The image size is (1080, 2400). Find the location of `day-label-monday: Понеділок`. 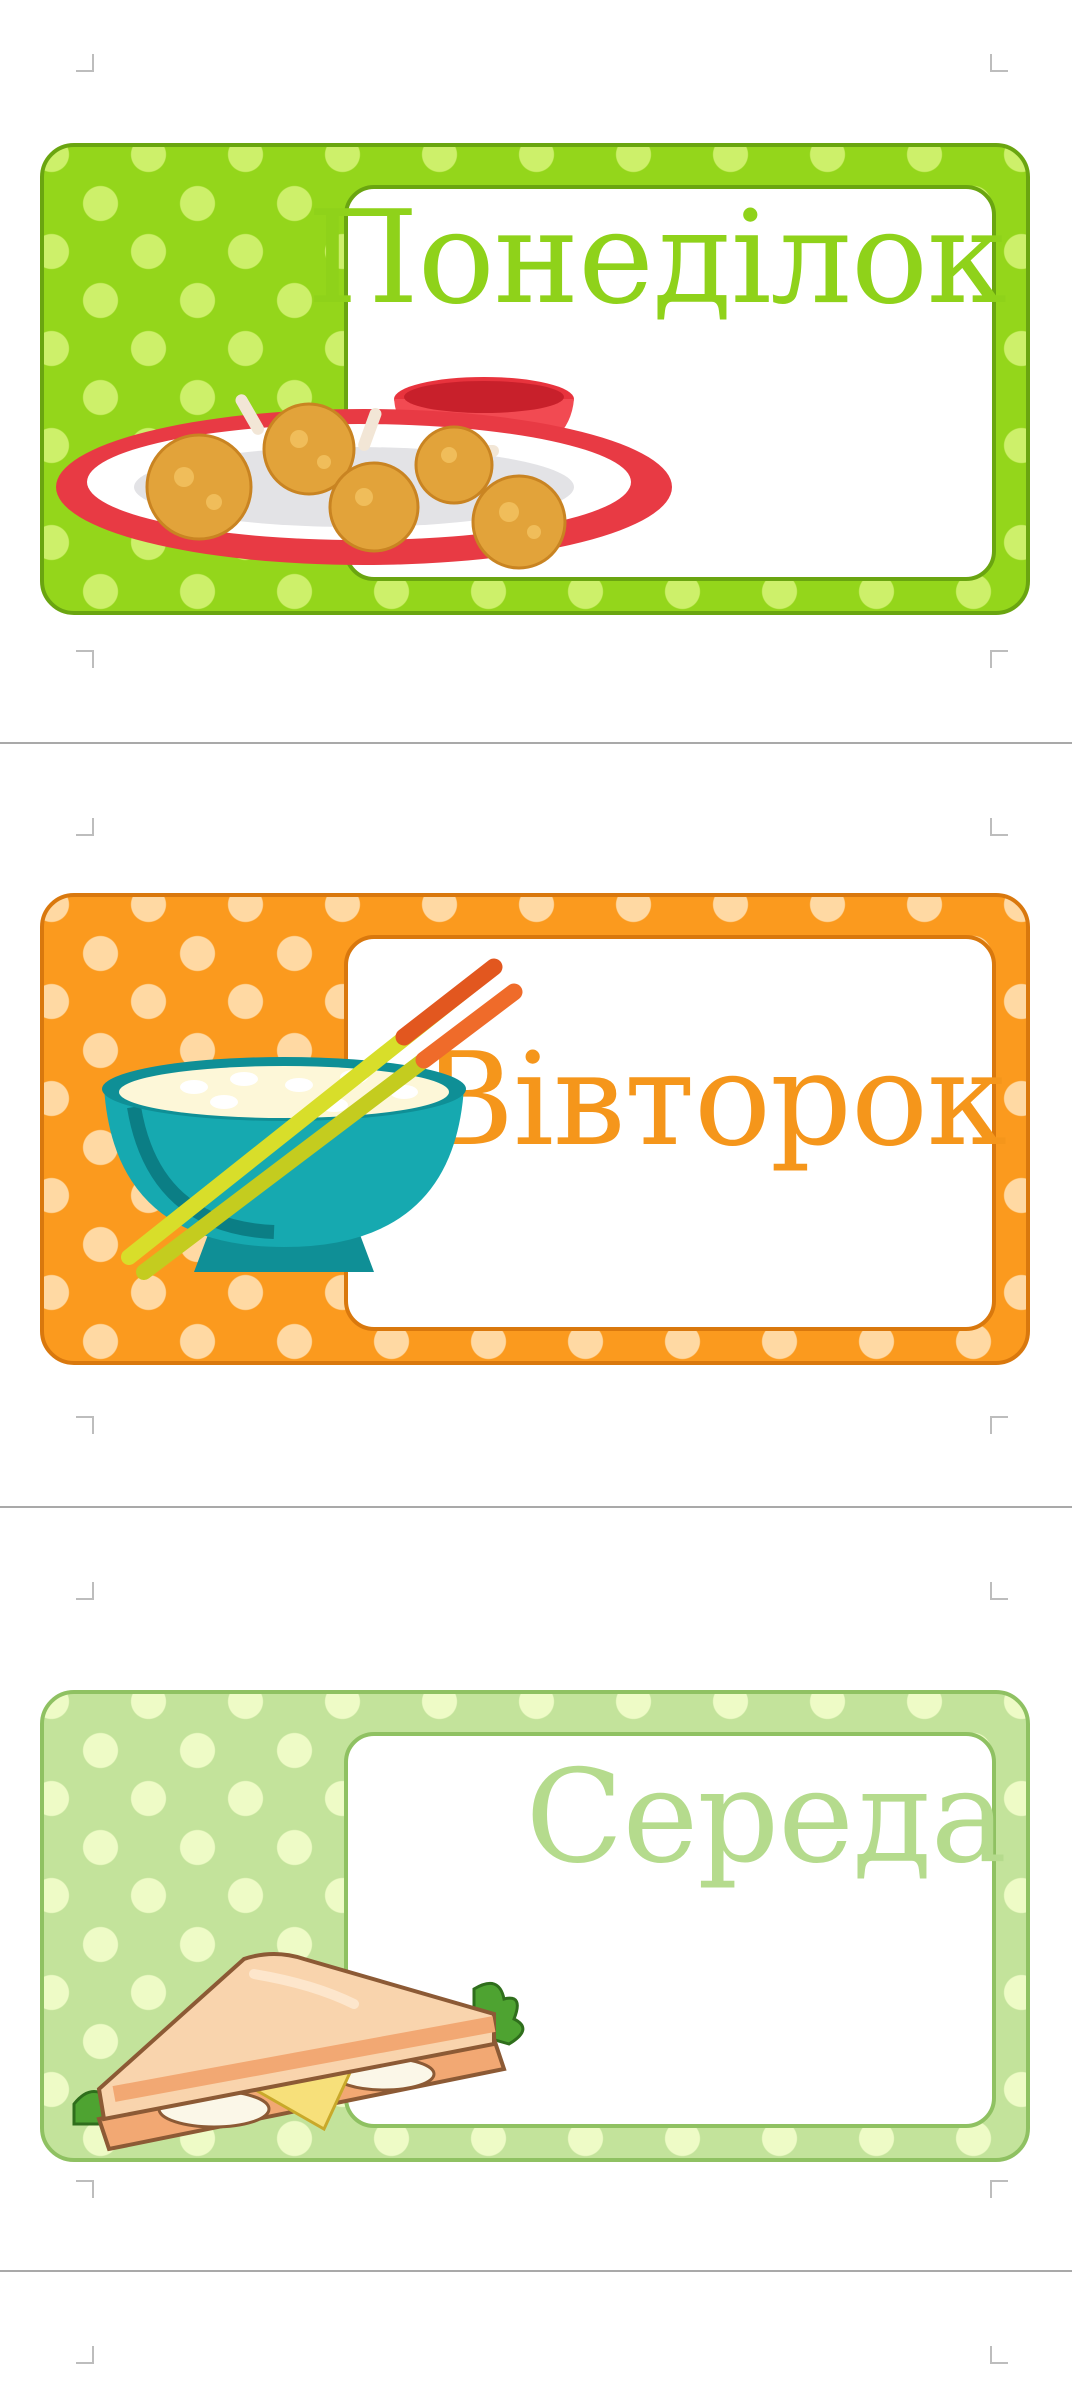

day-label-monday: Понеділок is located at coordinates (657, 258).